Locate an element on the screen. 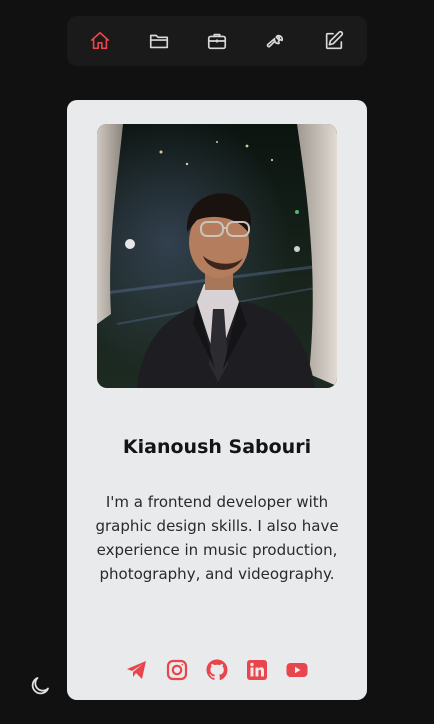 The height and width of the screenshot is (724, 434). linkedin-icon is located at coordinates (257, 670).